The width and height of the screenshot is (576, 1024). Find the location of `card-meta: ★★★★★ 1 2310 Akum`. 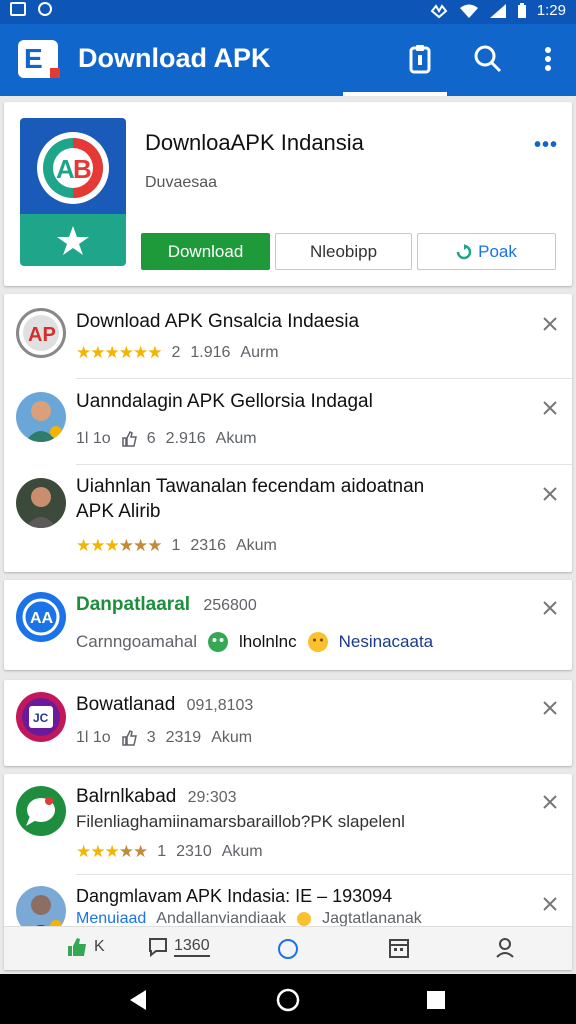

card-meta: ★★★★★ 1 2310 Akum is located at coordinates (169, 852).